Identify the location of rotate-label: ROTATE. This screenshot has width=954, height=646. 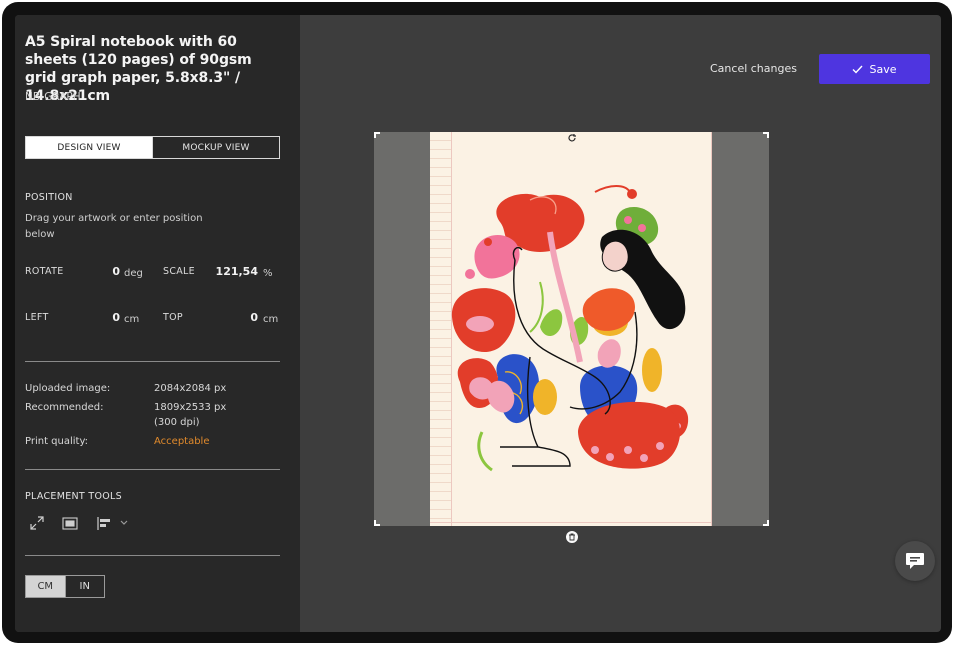
(44, 271).